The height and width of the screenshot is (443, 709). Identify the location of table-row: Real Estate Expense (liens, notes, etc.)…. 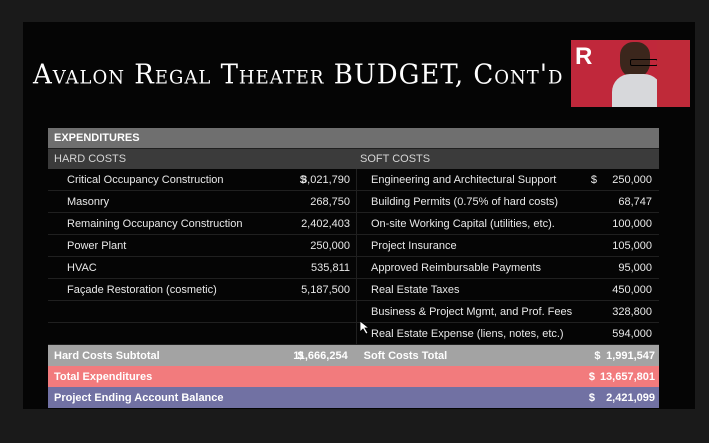
(353, 334).